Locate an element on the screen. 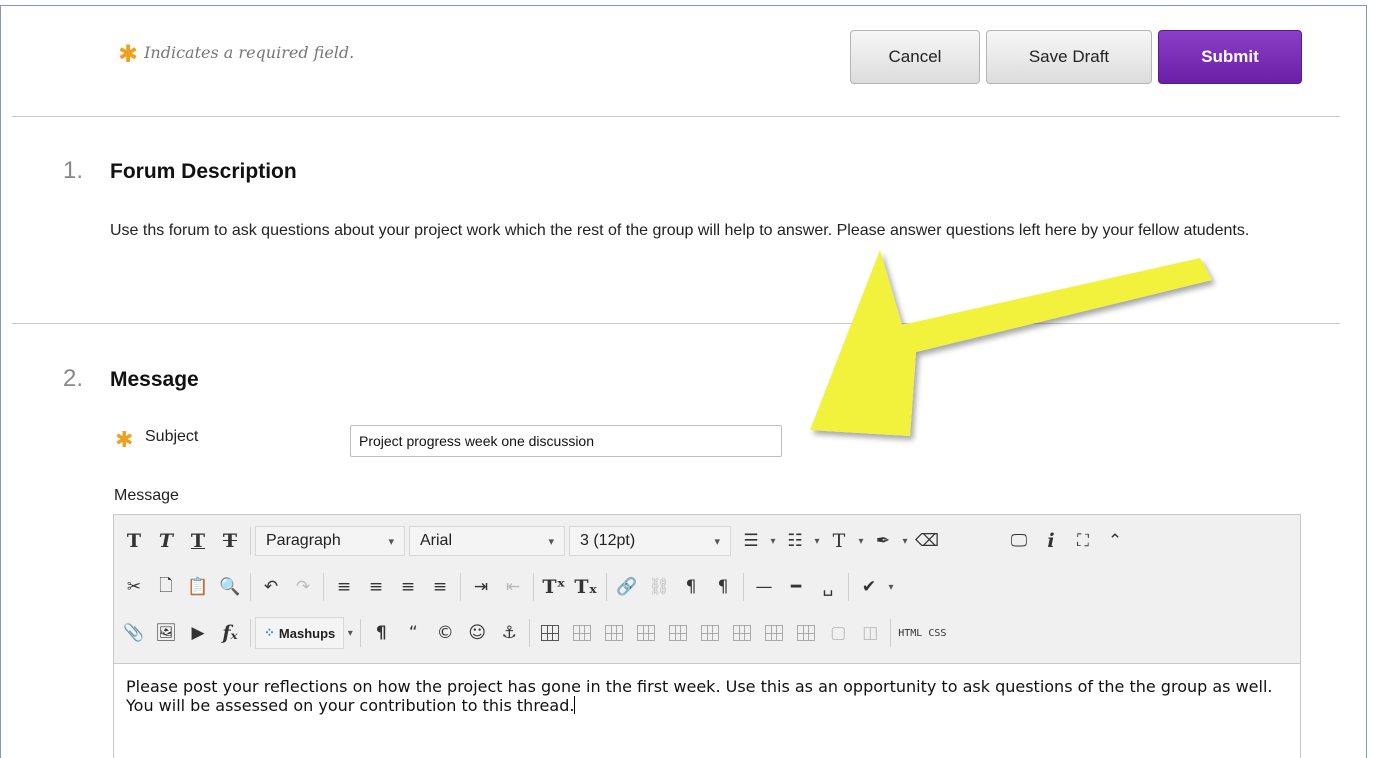 Image resolution: width=1373 pixels, height=758 pixels. superscript-icon: Tˣ is located at coordinates (554, 587).